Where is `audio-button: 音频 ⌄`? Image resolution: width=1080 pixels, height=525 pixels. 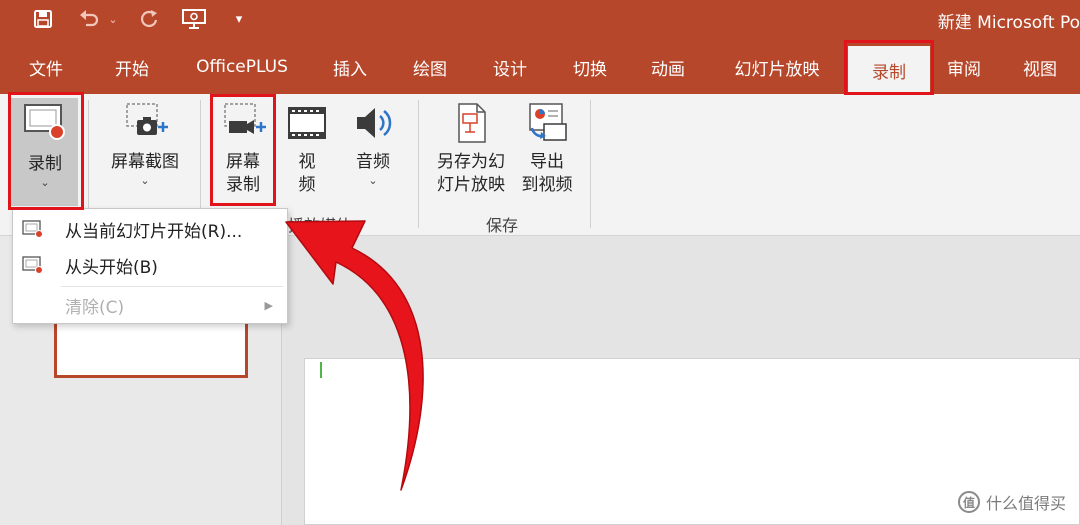
audio-button: 音频 ⌄ is located at coordinates (373, 145).